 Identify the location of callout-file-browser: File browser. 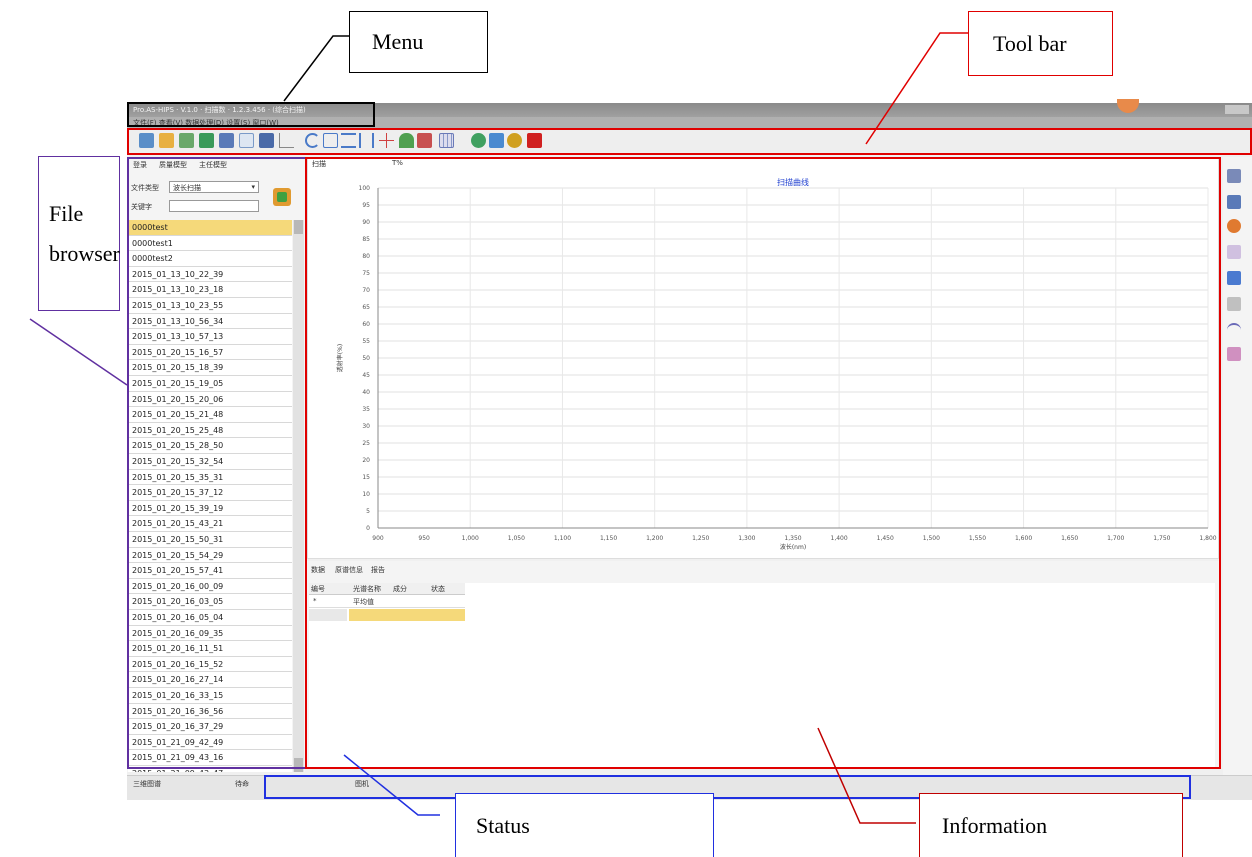
(79, 233).